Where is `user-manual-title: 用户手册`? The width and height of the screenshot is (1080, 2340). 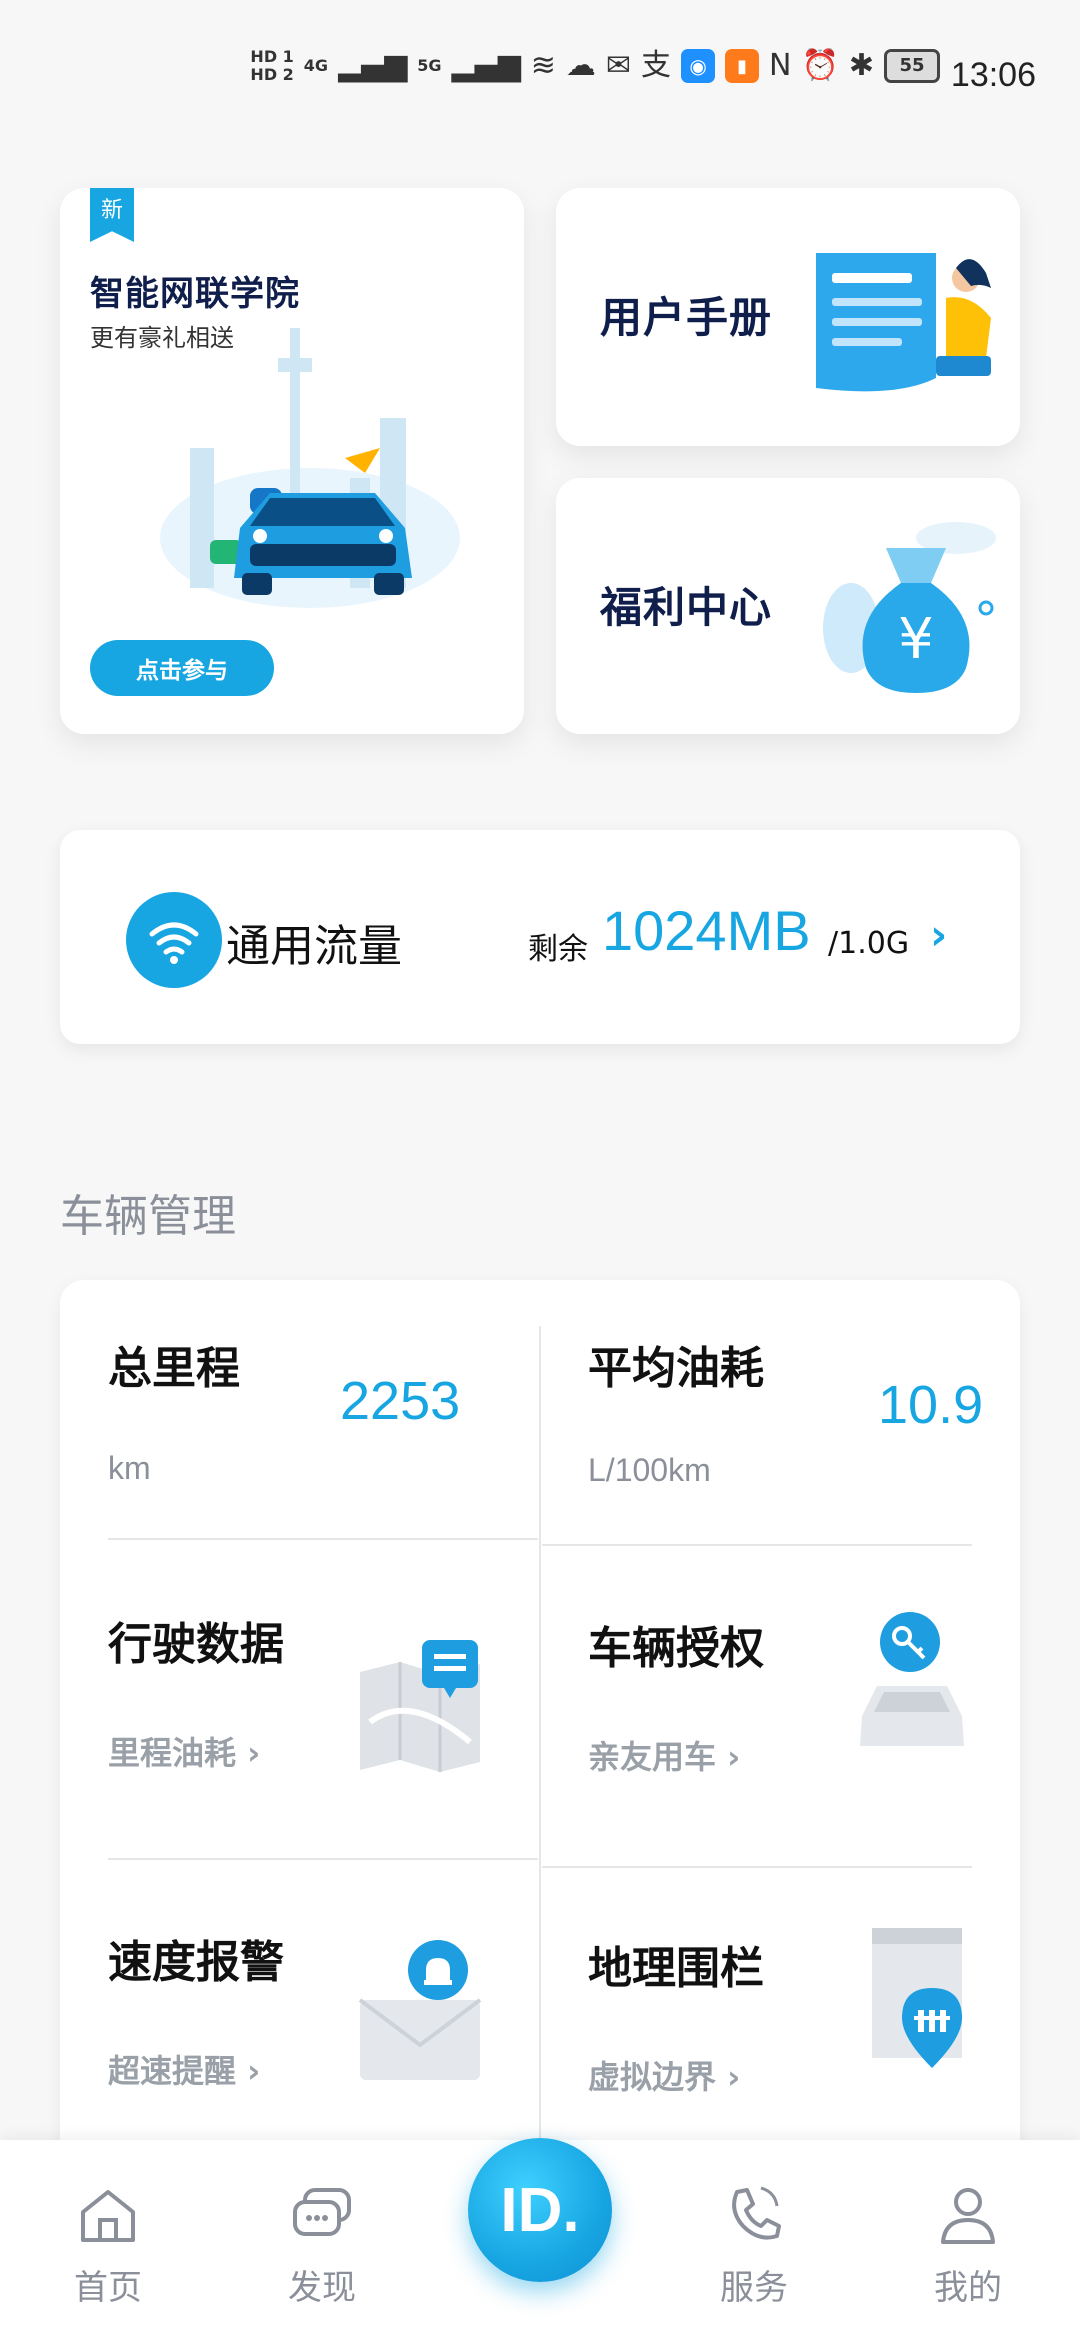 user-manual-title: 用户手册 is located at coordinates (686, 317).